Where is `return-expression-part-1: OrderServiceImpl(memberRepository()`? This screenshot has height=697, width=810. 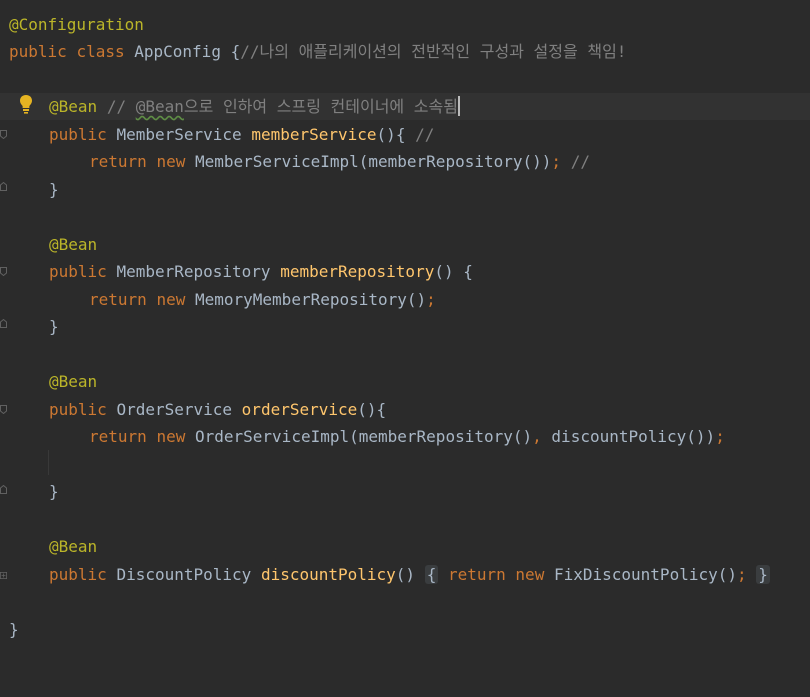
return-expression-part-1: OrderServiceImpl(memberRepository() is located at coordinates (363, 436).